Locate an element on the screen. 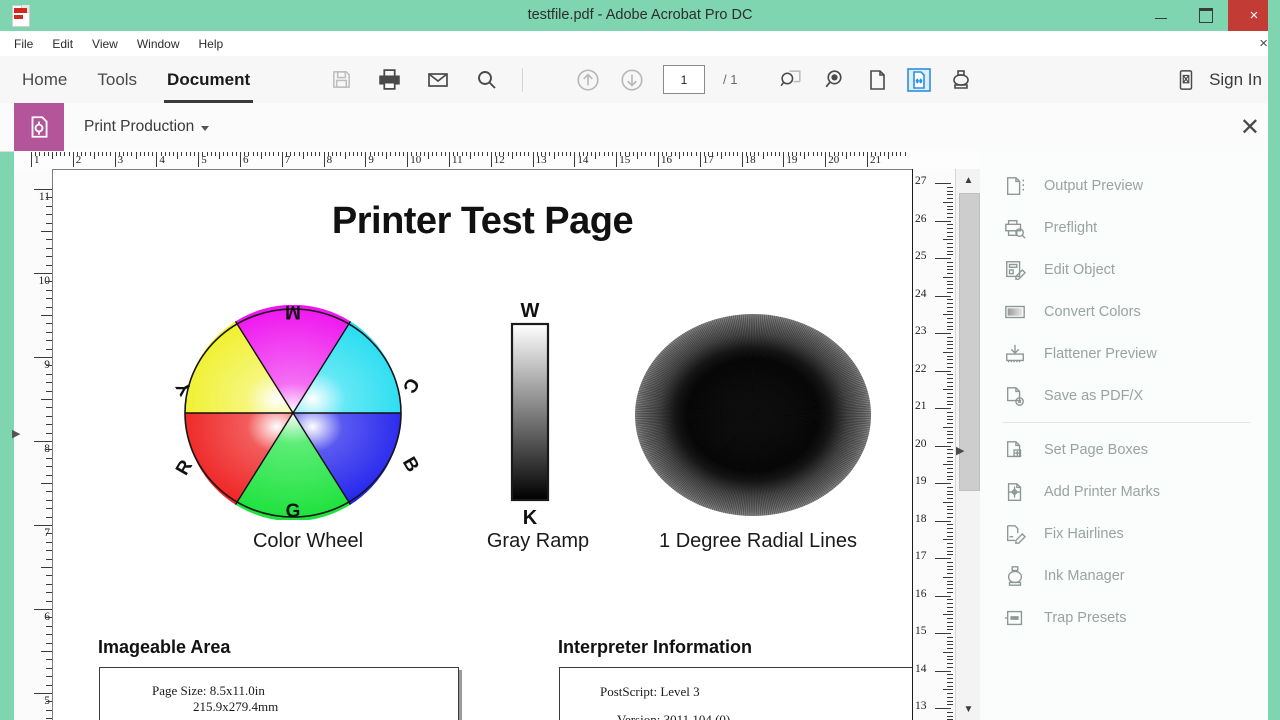 Image resolution: width=1280 pixels, height=720 pixels. gray-ramp-figure: W K is located at coordinates (530, 413).